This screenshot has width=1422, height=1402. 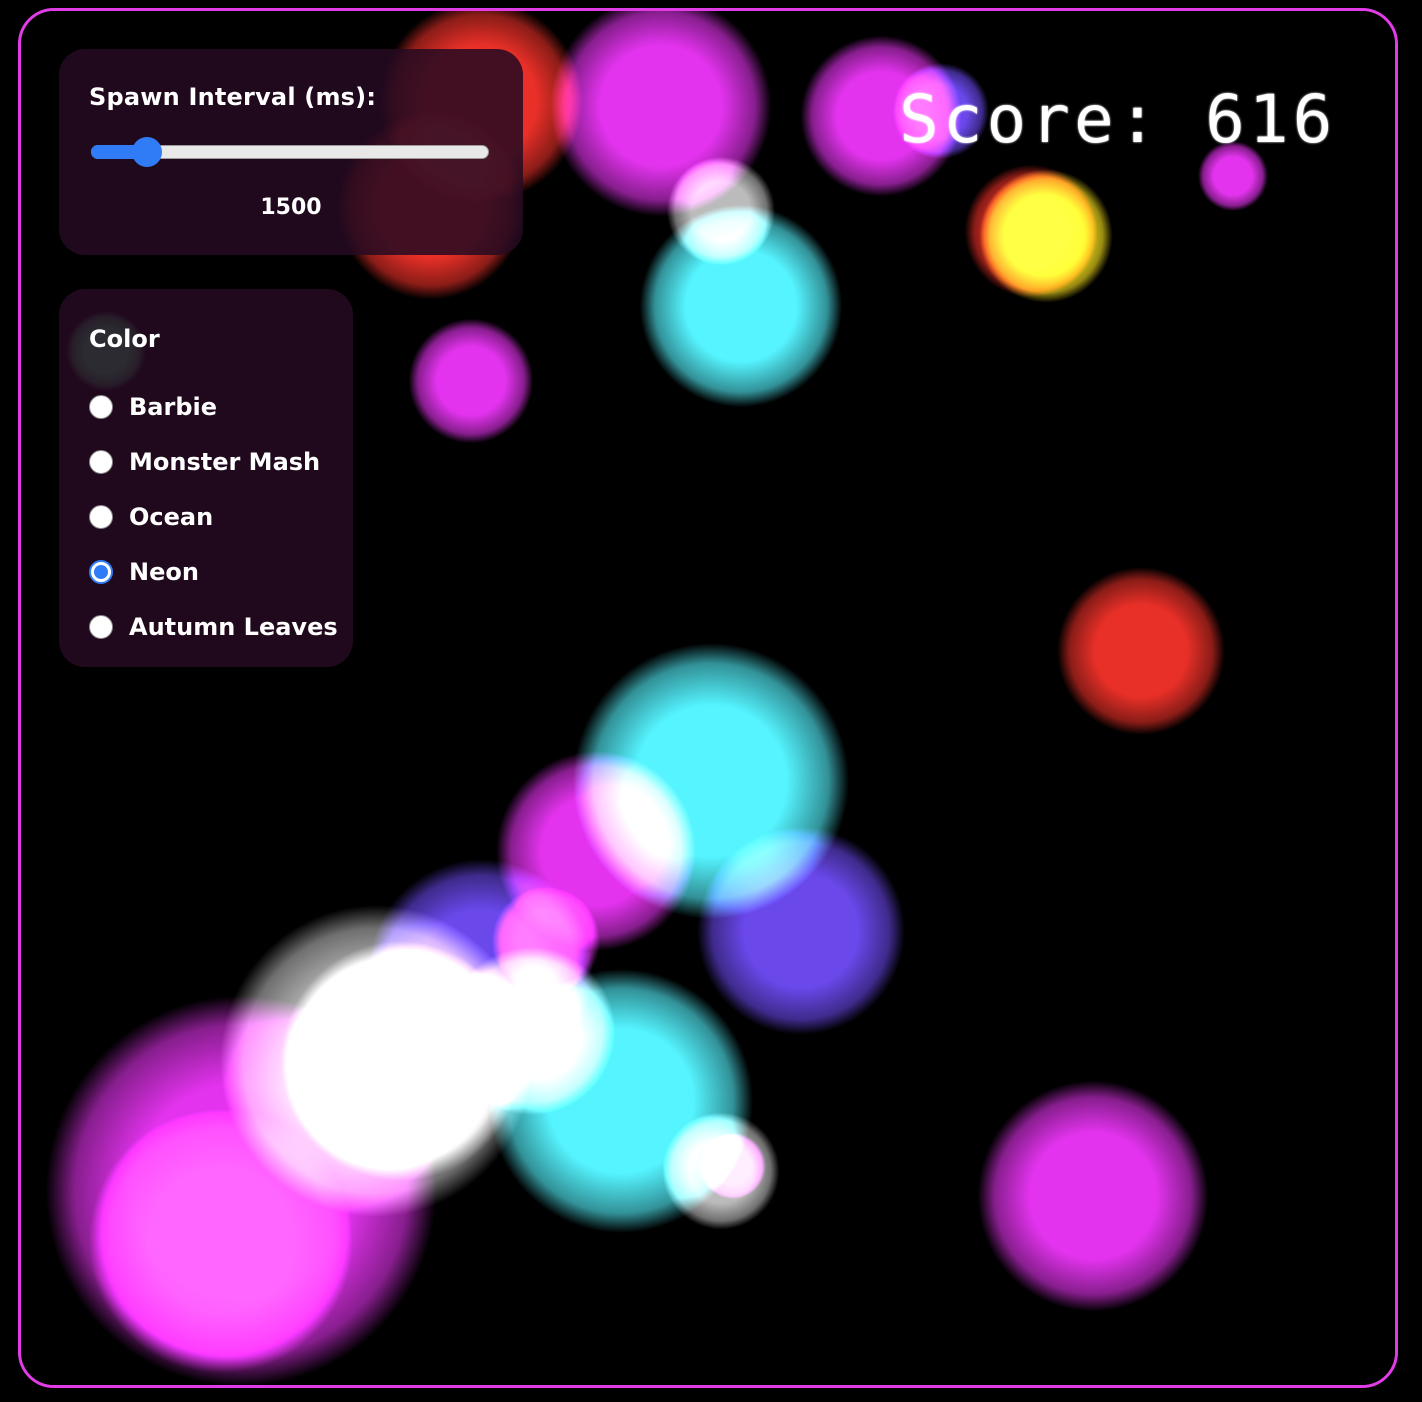 What do you see at coordinates (101, 406) in the screenshot?
I see `radio-barbie` at bounding box center [101, 406].